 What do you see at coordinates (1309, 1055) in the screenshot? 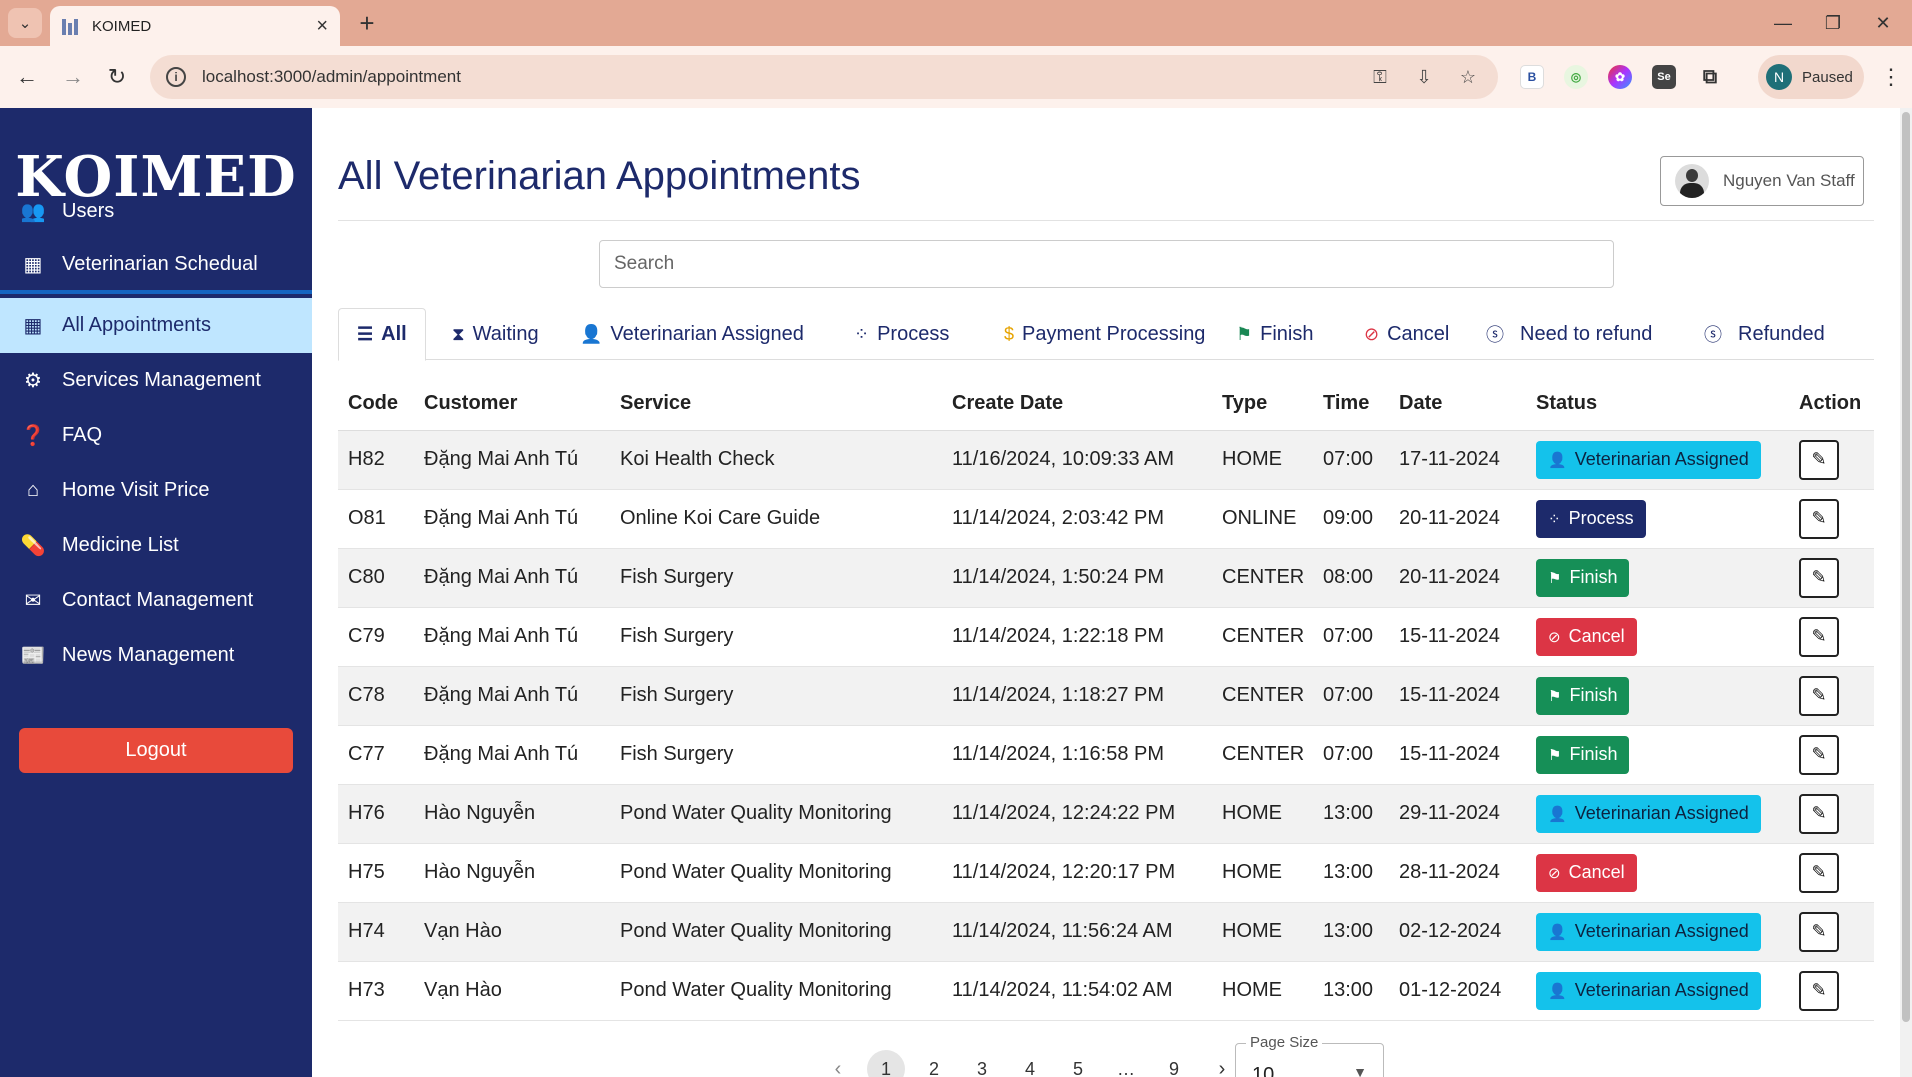
I see `page-size-select: Page Size 10 ▼` at bounding box center [1309, 1055].